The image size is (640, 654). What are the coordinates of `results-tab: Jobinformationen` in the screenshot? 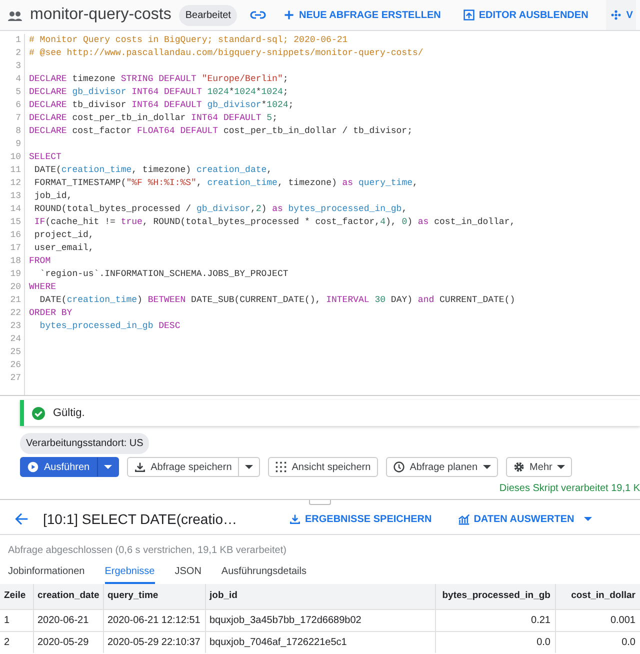 It's located at (46, 572).